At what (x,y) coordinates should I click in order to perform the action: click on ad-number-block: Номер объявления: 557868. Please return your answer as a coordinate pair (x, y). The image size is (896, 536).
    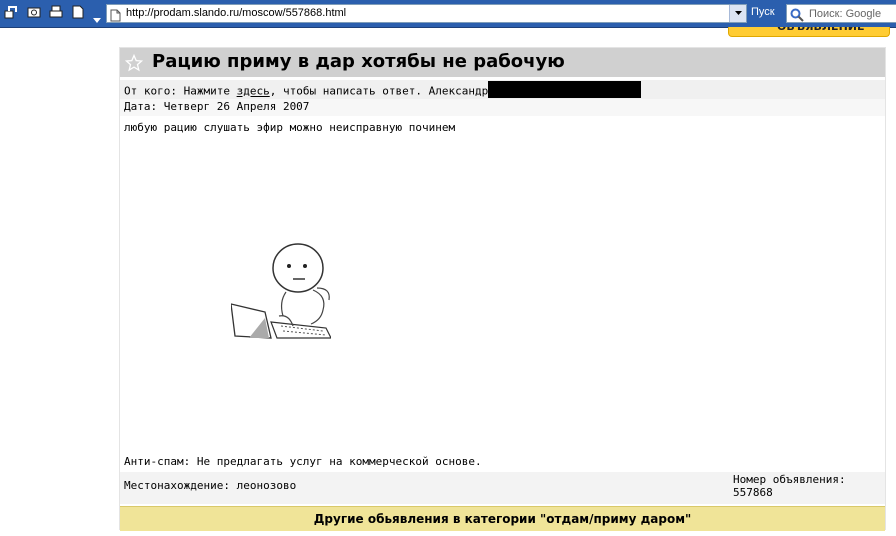
    Looking at the image, I should click on (789, 486).